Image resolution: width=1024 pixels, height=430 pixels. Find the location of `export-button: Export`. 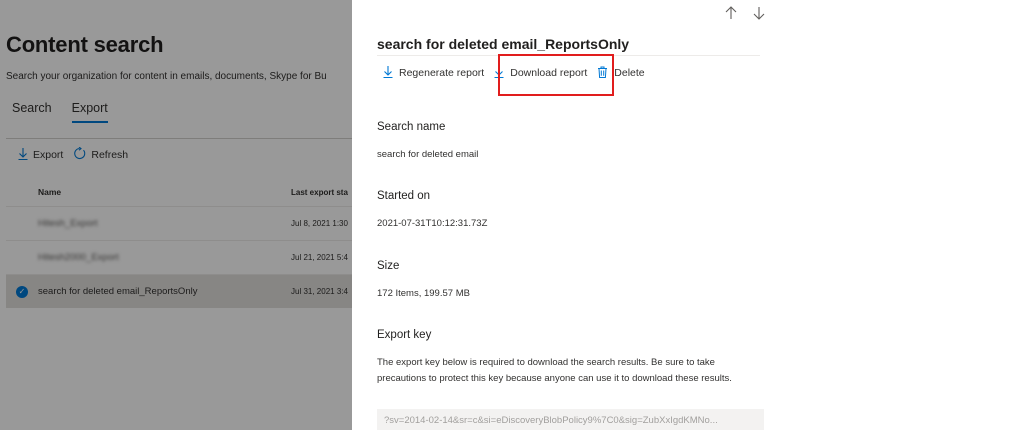

export-button: Export is located at coordinates (41, 154).